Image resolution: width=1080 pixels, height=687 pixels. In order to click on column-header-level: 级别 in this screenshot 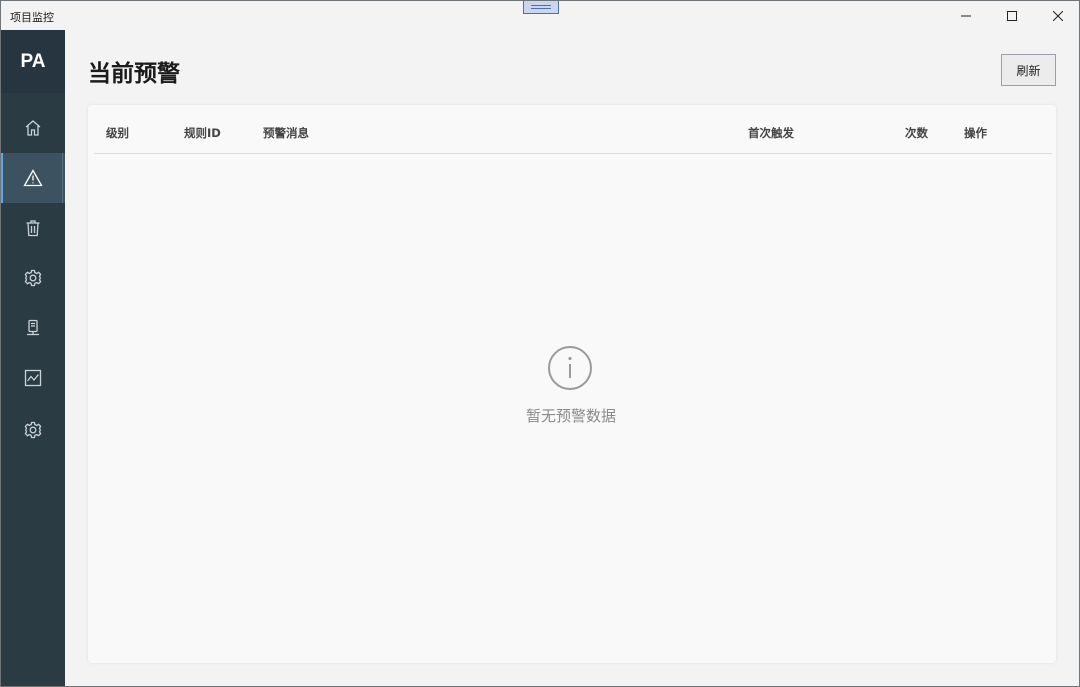, I will do `click(117, 133)`.